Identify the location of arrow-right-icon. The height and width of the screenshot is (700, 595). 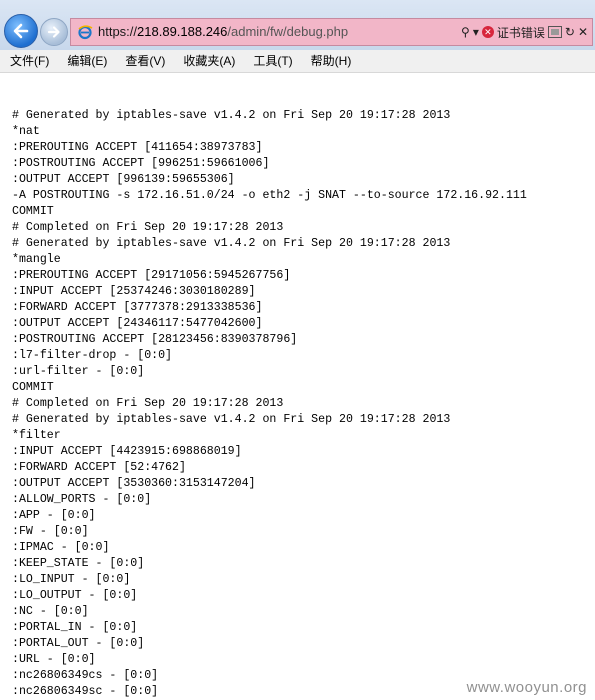
(53, 32).